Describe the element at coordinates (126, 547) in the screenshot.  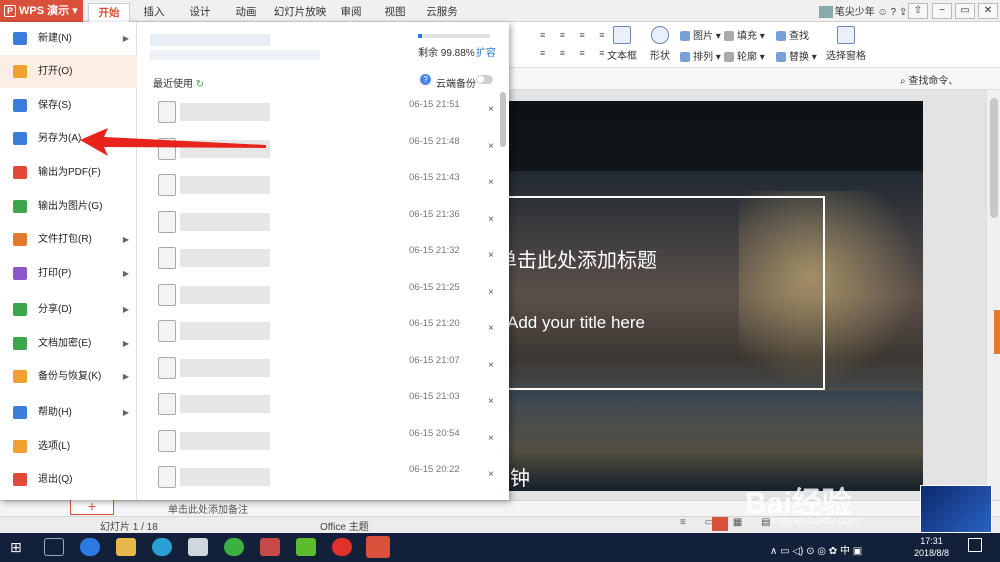
I see `file-explorer-icon` at that location.